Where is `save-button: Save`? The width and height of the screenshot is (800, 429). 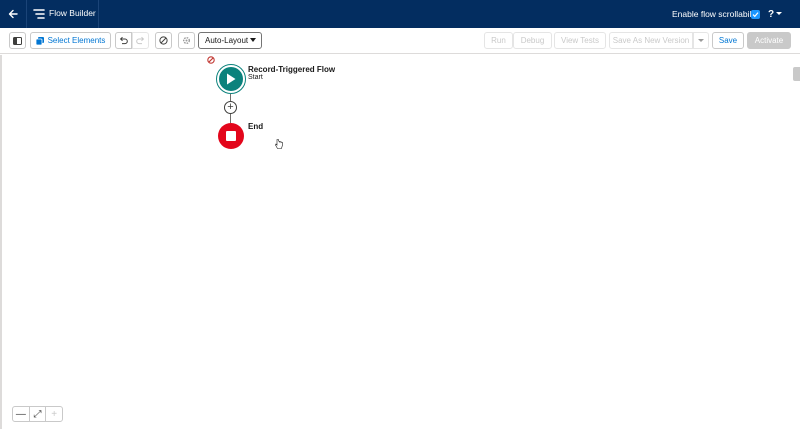 save-button: Save is located at coordinates (728, 40).